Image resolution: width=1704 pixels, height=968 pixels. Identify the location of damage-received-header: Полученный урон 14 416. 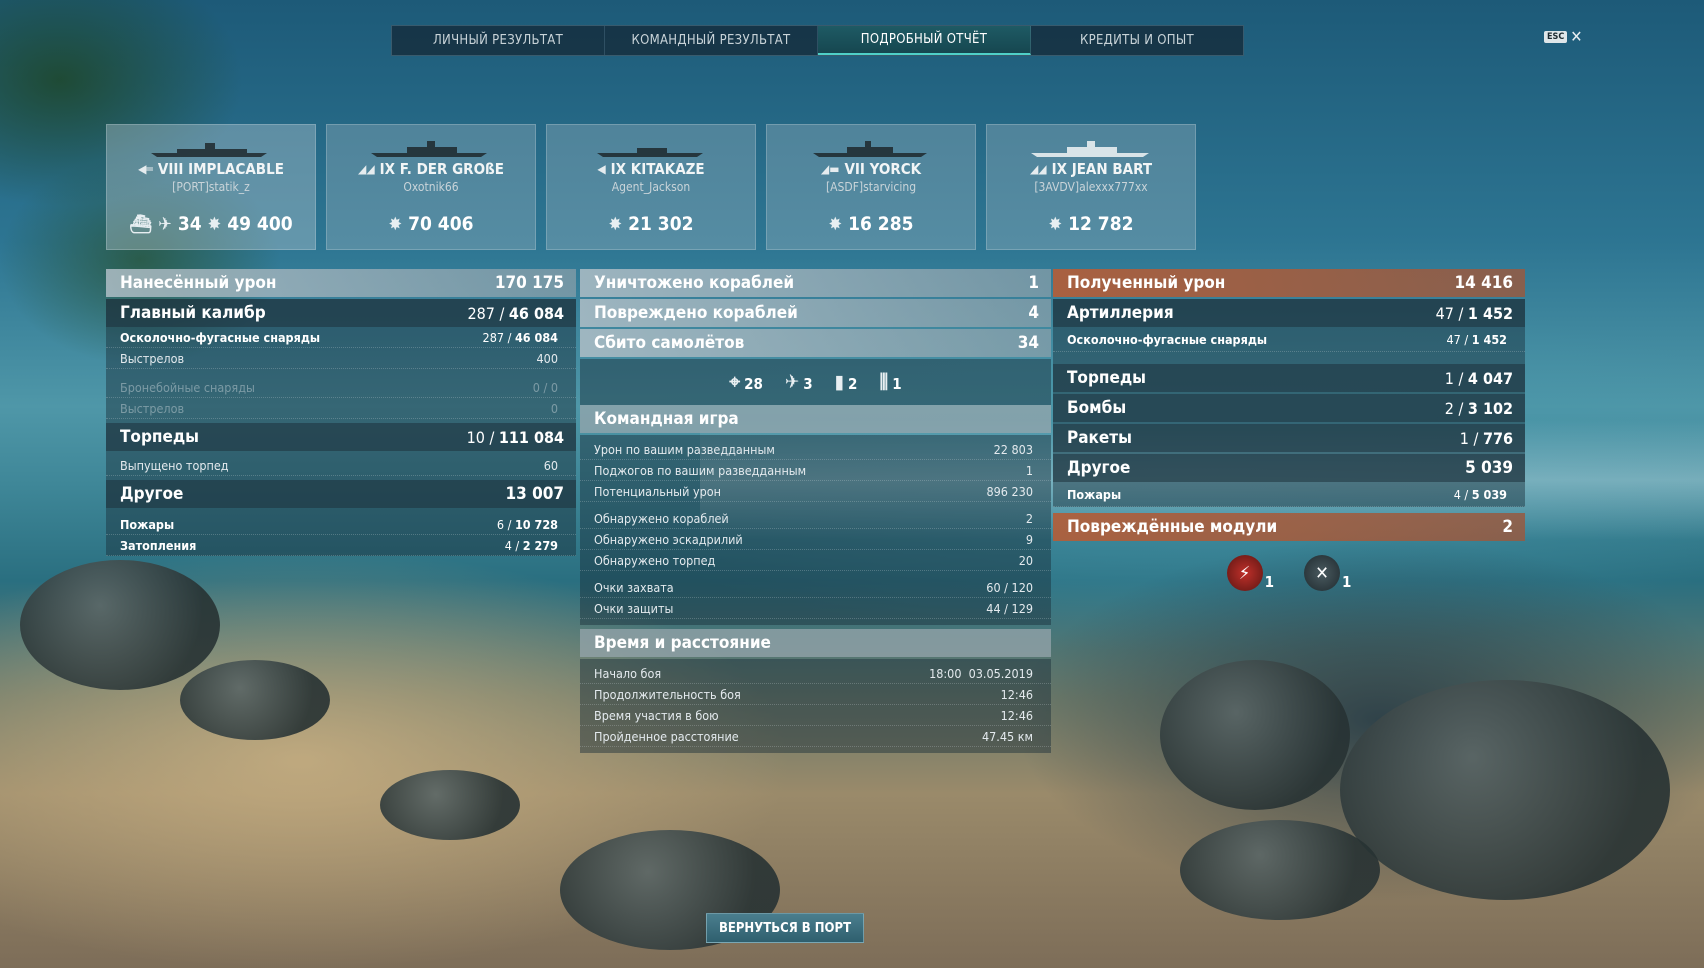
(1289, 283).